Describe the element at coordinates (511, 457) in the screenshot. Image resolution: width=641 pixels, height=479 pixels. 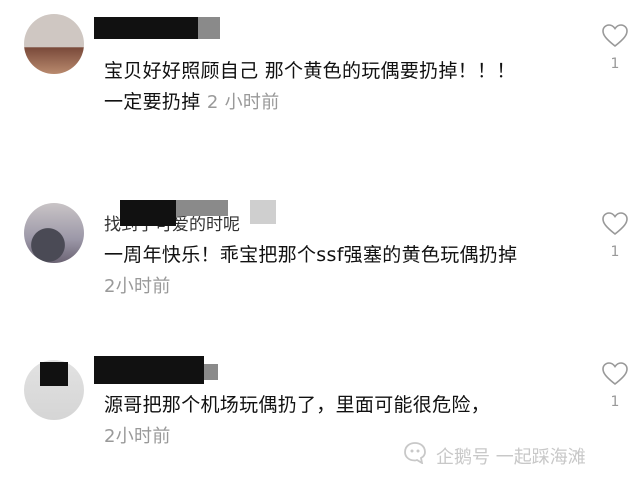
I see `watermark-text: 企鹅号 一起踩海滩` at that location.